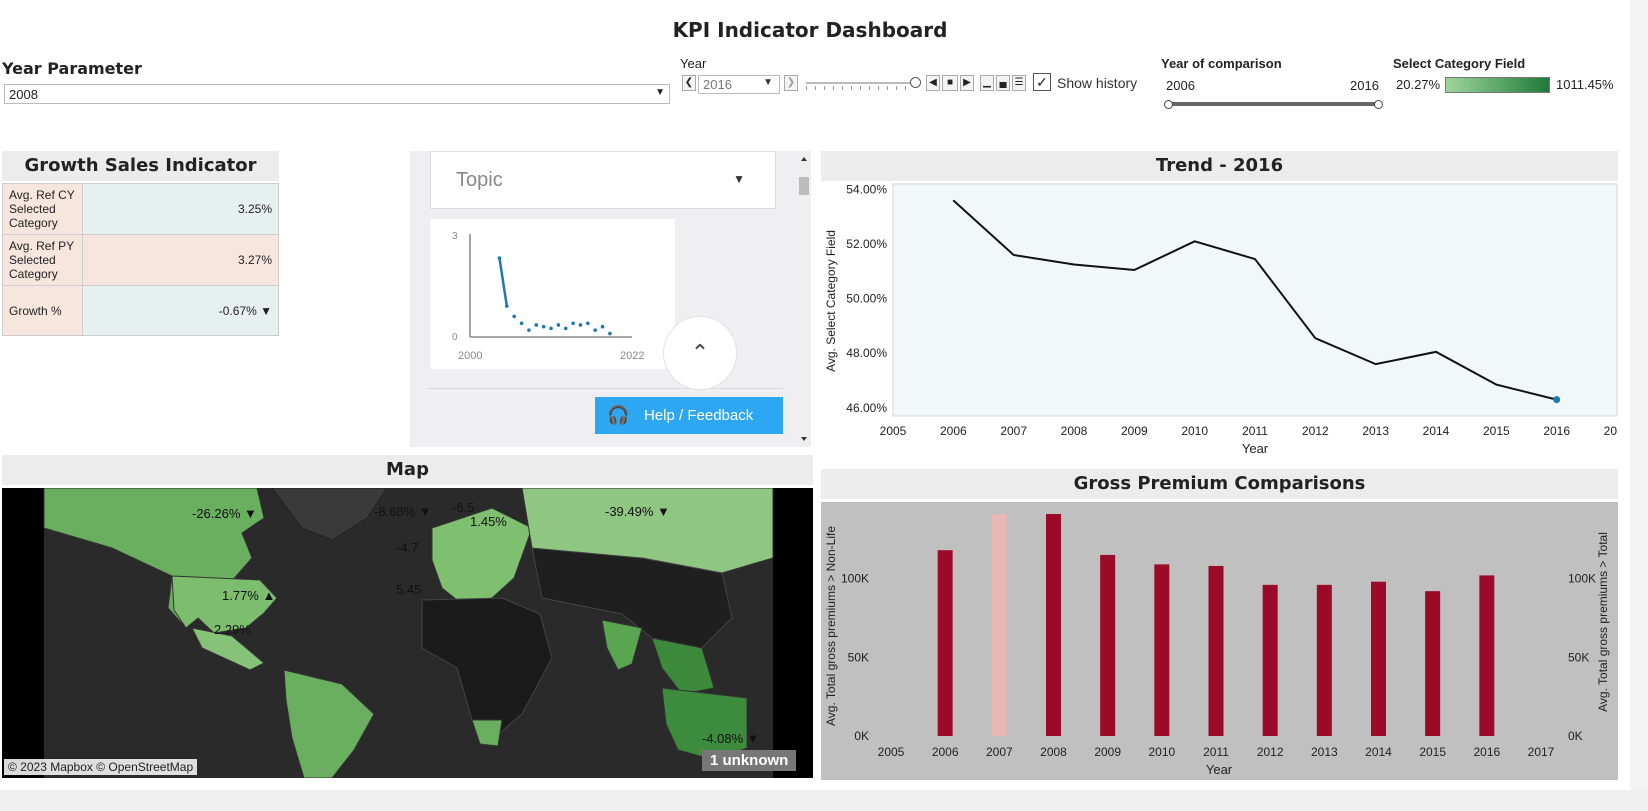 Image resolution: width=1648 pixels, height=811 pixels. Describe the element at coordinates (1221, 63) in the screenshot. I see `year-of-comparison-label: Year of comparison` at that location.